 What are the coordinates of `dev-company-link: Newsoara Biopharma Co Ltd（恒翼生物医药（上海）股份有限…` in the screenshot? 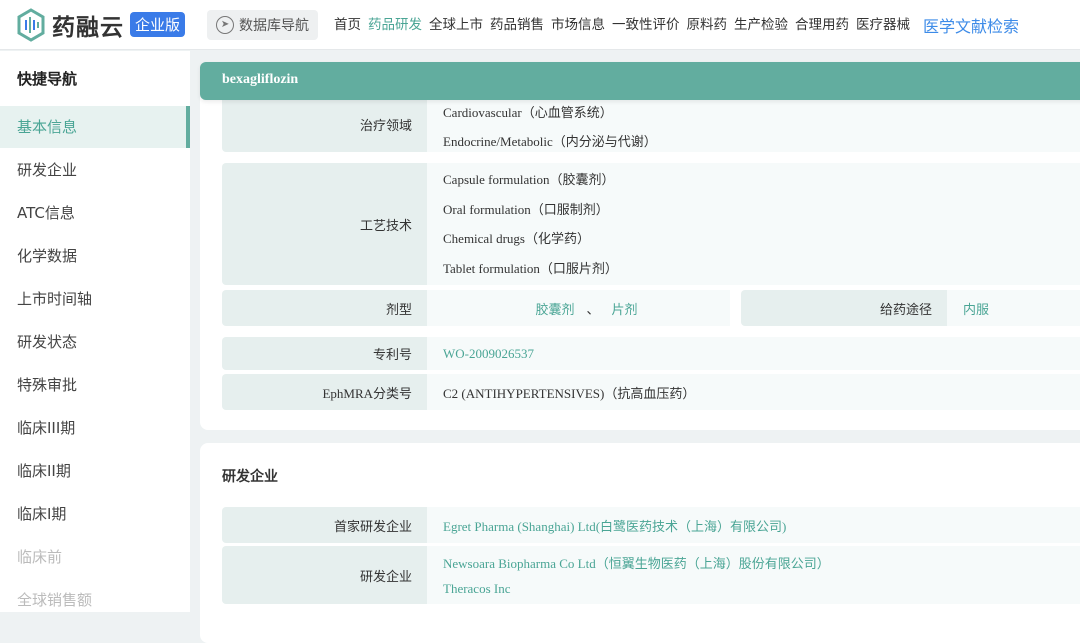 It's located at (761, 563).